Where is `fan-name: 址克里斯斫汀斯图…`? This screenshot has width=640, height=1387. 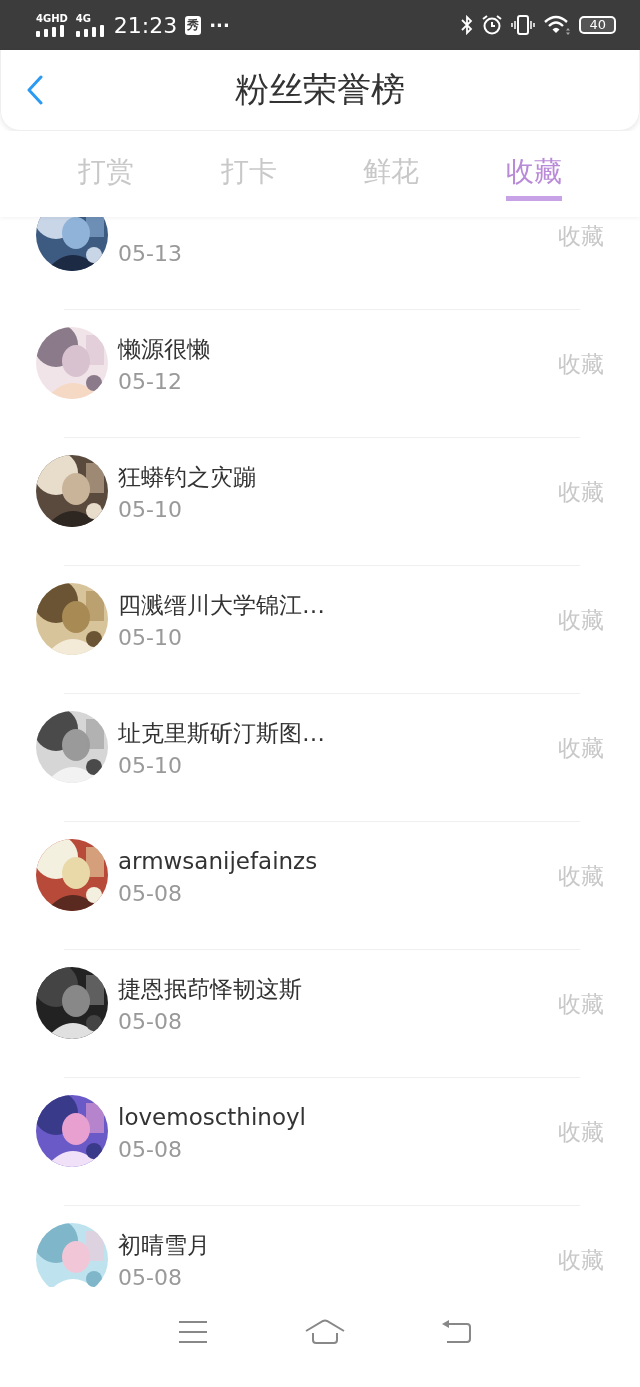
fan-name: 址克里斯斫汀斯图… is located at coordinates (222, 733).